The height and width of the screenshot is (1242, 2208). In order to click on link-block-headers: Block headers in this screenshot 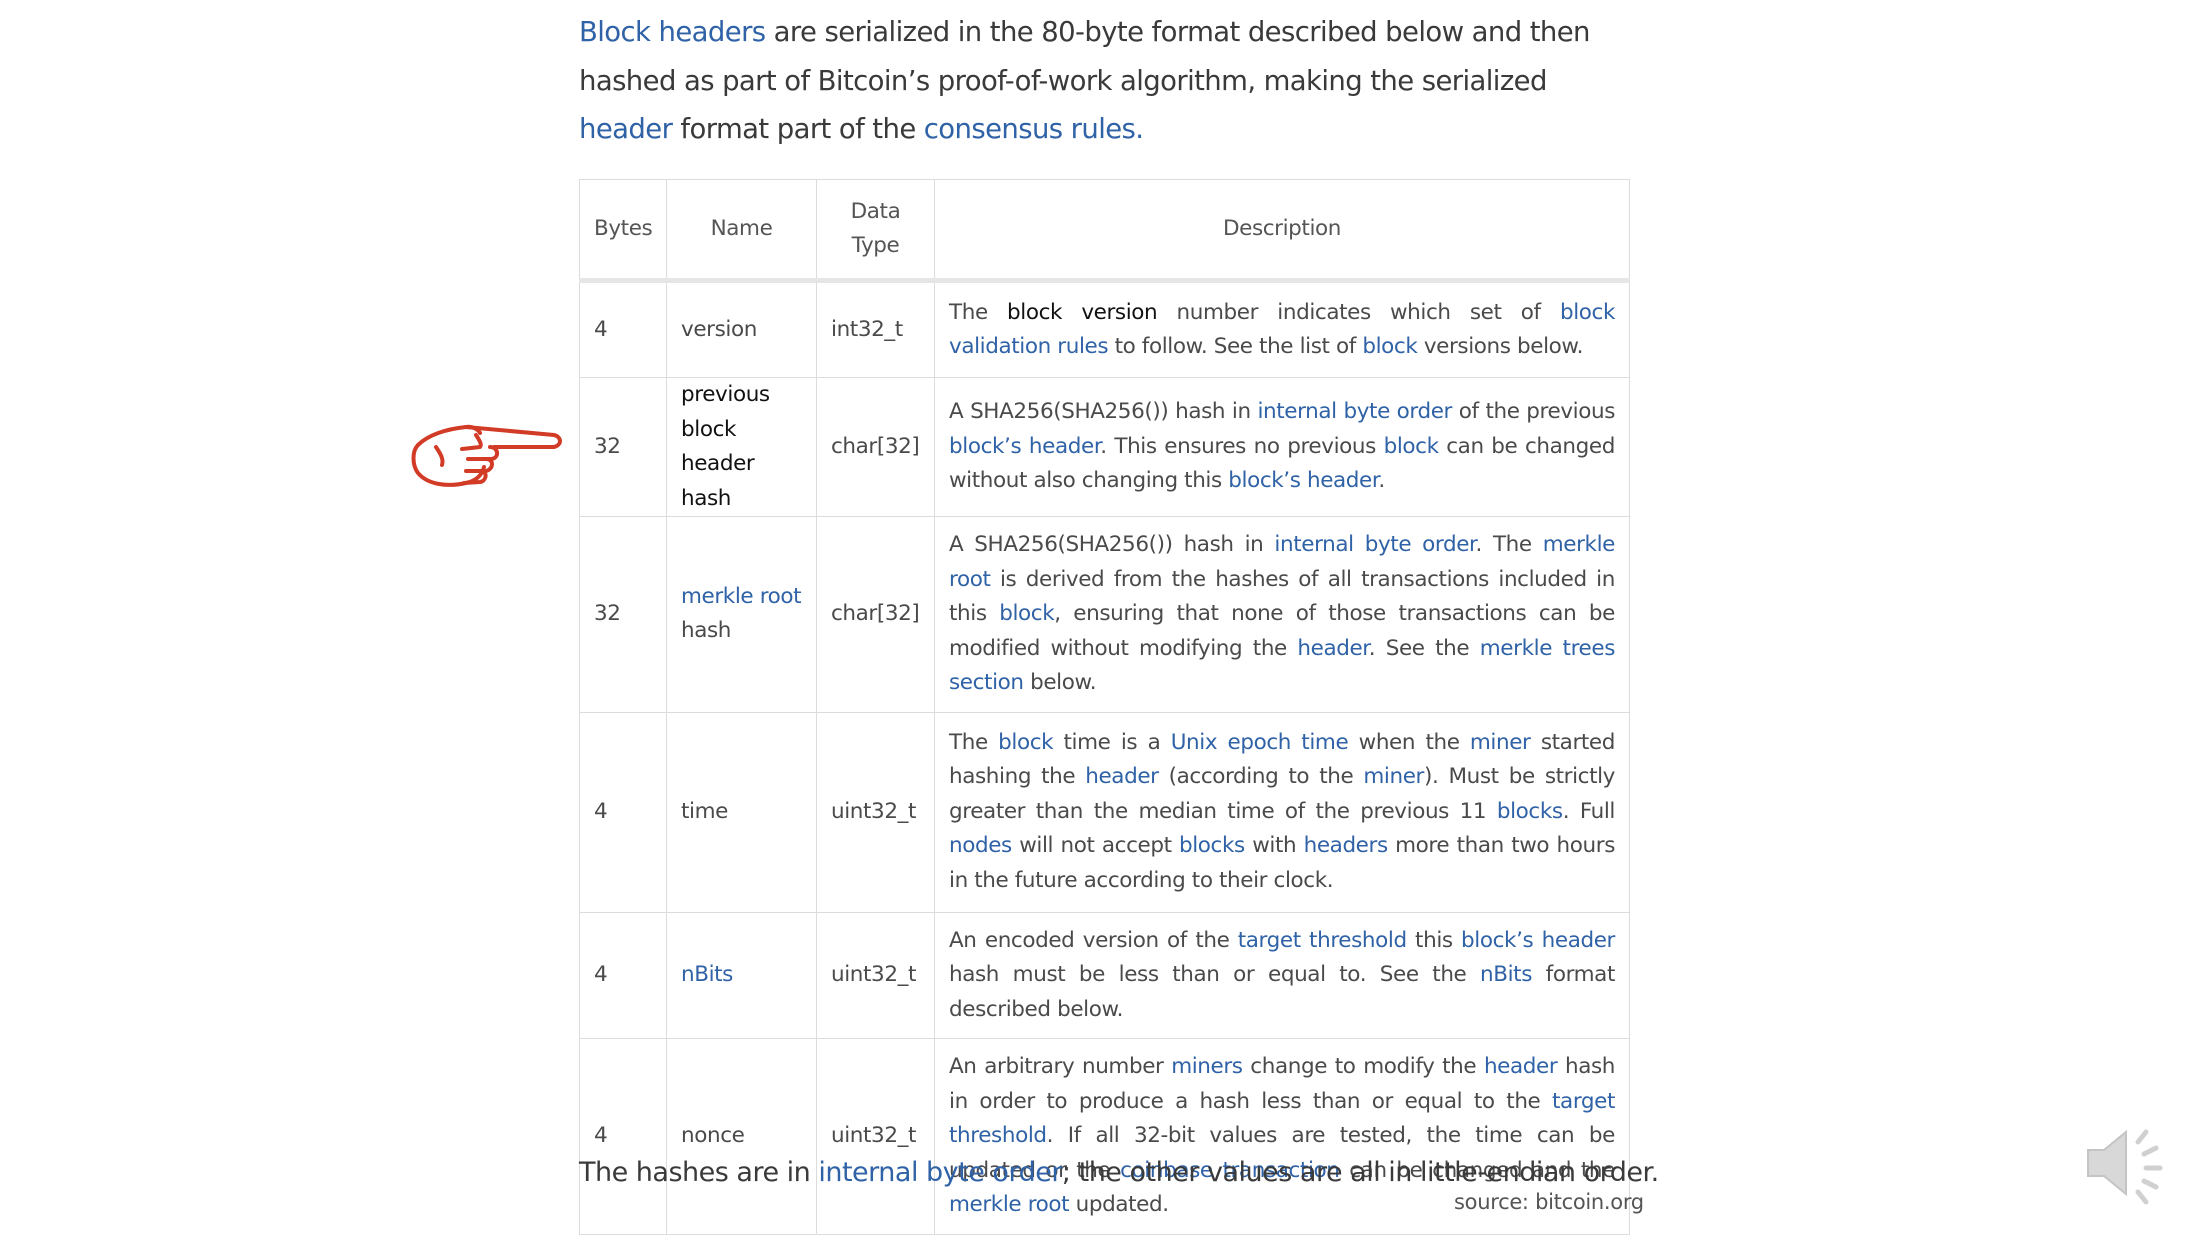, I will do `click(672, 32)`.